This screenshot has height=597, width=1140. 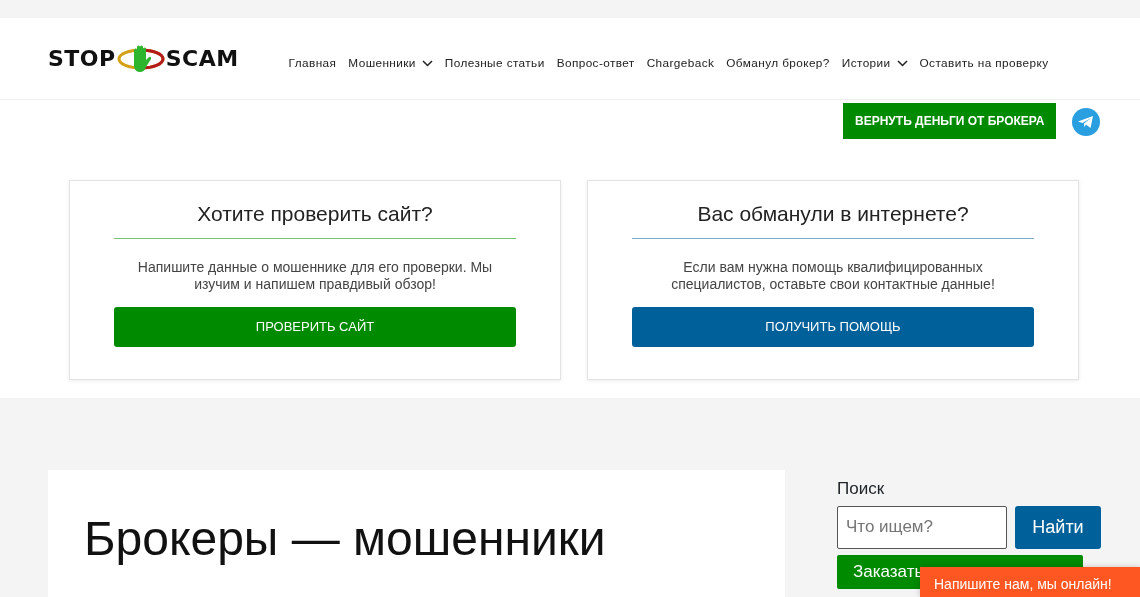 I want to click on promo-text: Напишите данные о мошеннике для его проверки. Мы изучим и напишем правдивый обзор!, so click(x=315, y=276).